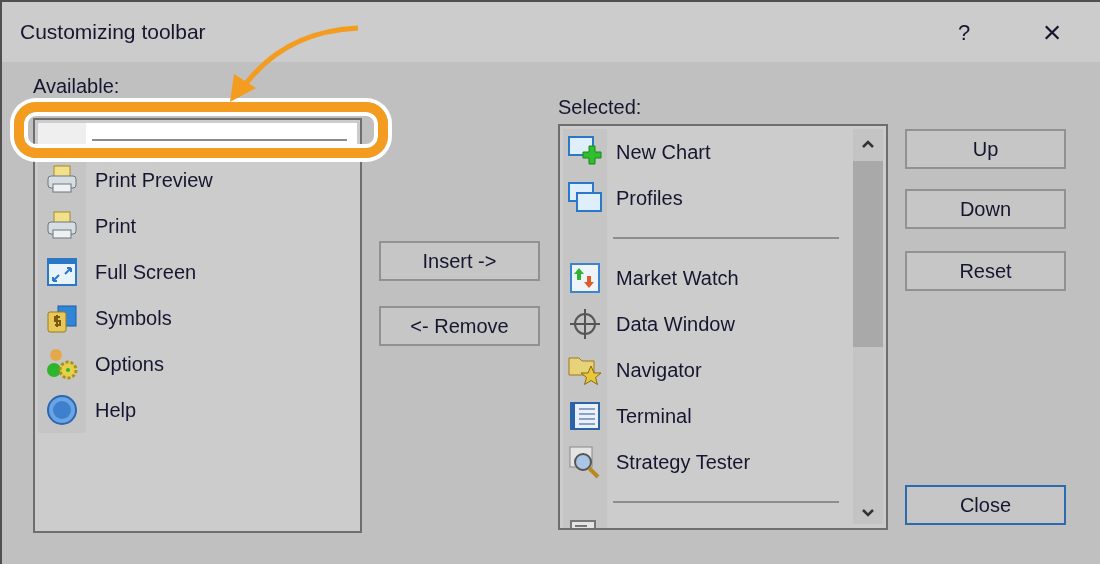 This screenshot has width=1100, height=564. I want to click on section-label: Available:, so click(77, 86).